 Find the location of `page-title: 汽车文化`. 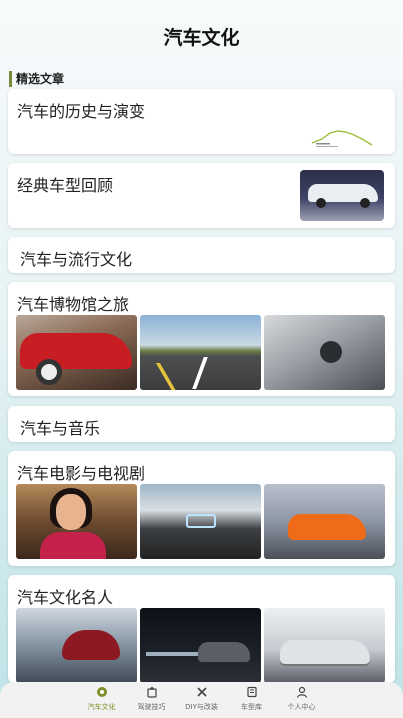

page-title: 汽车文化 is located at coordinates (201, 38).